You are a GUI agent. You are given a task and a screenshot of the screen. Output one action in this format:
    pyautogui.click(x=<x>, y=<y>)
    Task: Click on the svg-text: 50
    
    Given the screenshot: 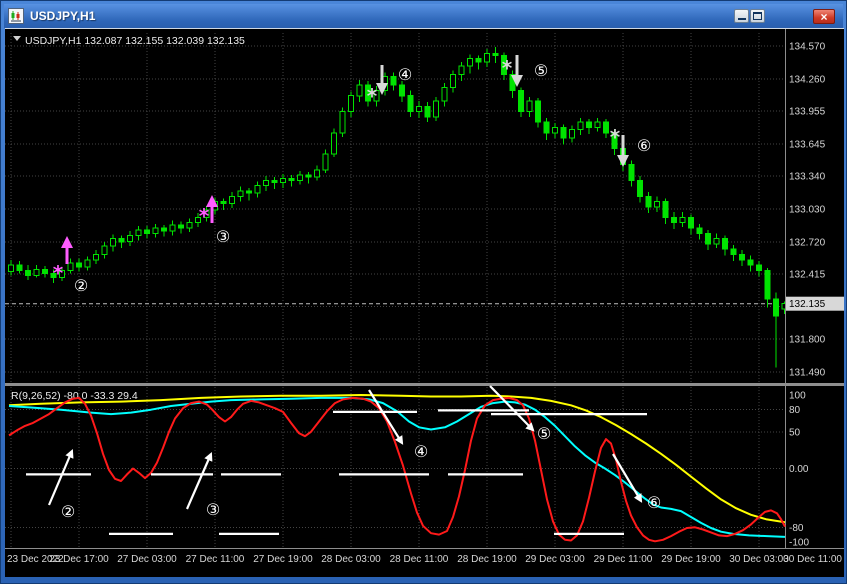 What is the action you would take?
    pyautogui.click(x=795, y=432)
    